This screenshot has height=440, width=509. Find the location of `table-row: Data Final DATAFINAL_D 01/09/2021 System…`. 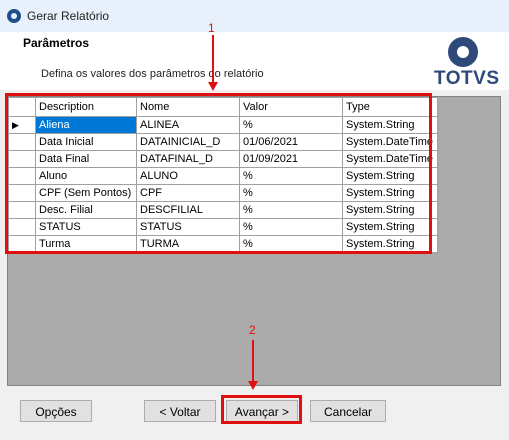

table-row: Data Final DATAFINAL_D 01/09/2021 System… is located at coordinates (223, 159).